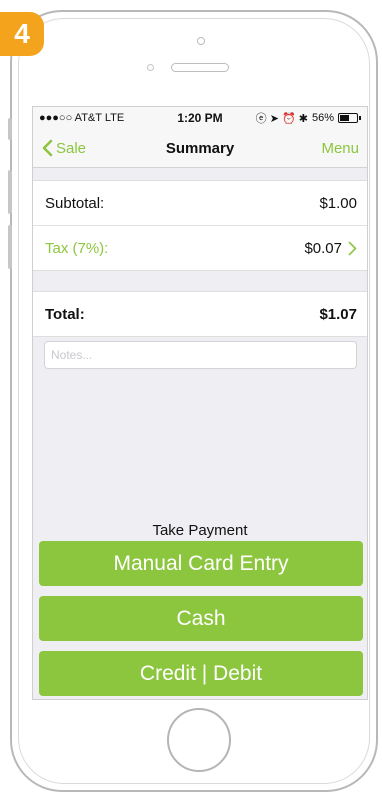 The width and height of the screenshot is (382, 796). Describe the element at coordinates (322, 118) in the screenshot. I see `battery-percent: 56%` at that location.